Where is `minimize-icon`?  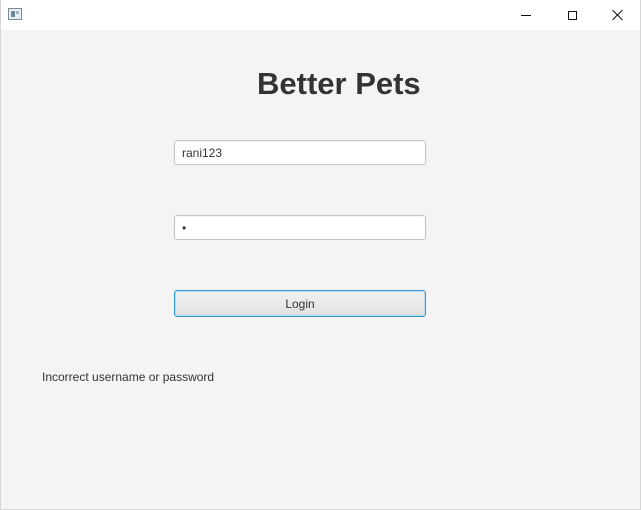
minimize-icon is located at coordinates (526, 15).